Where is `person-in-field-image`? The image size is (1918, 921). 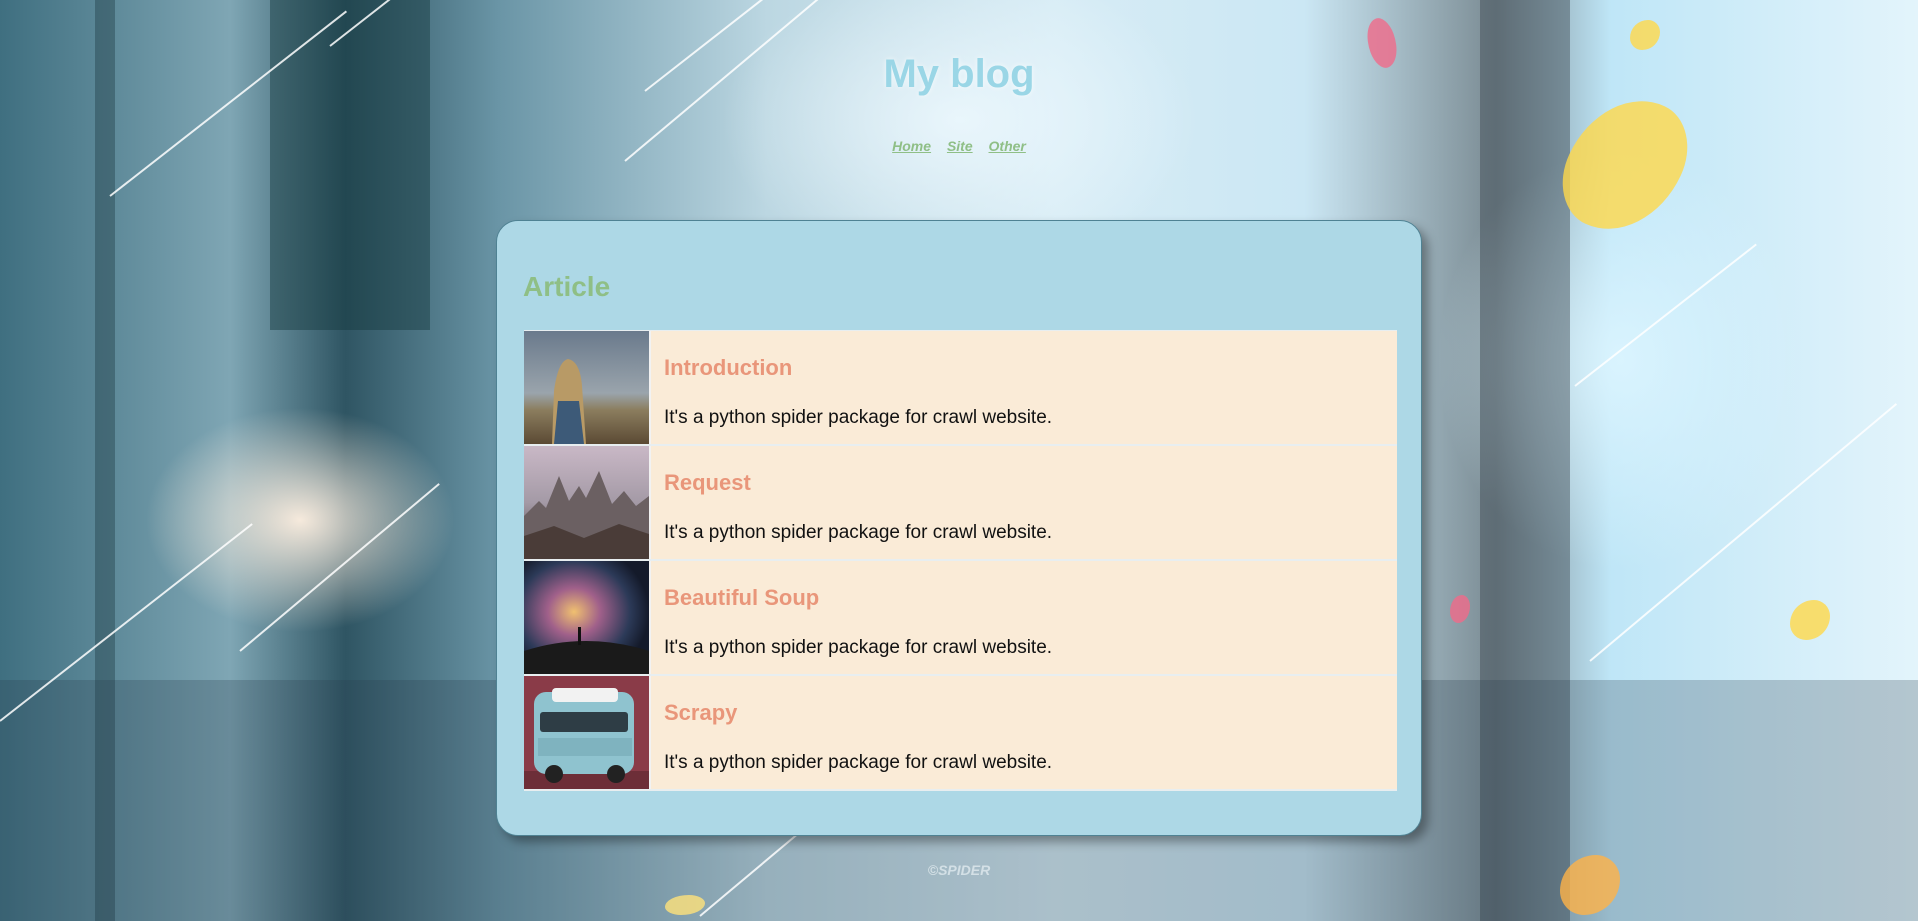
person-in-field-image is located at coordinates (586, 387).